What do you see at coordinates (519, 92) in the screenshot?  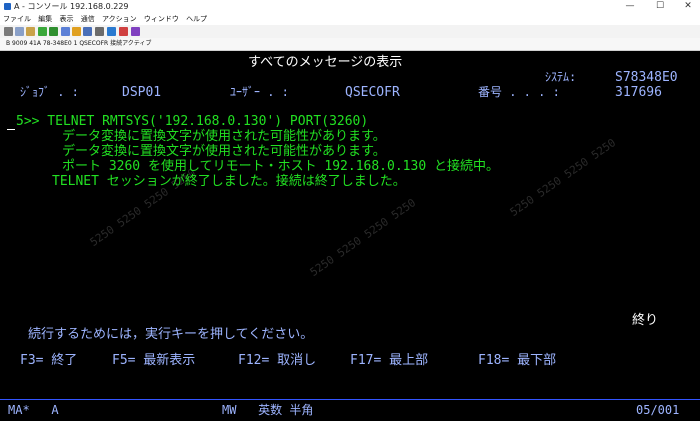 I see `number-label: 番号 . . . :` at bounding box center [519, 92].